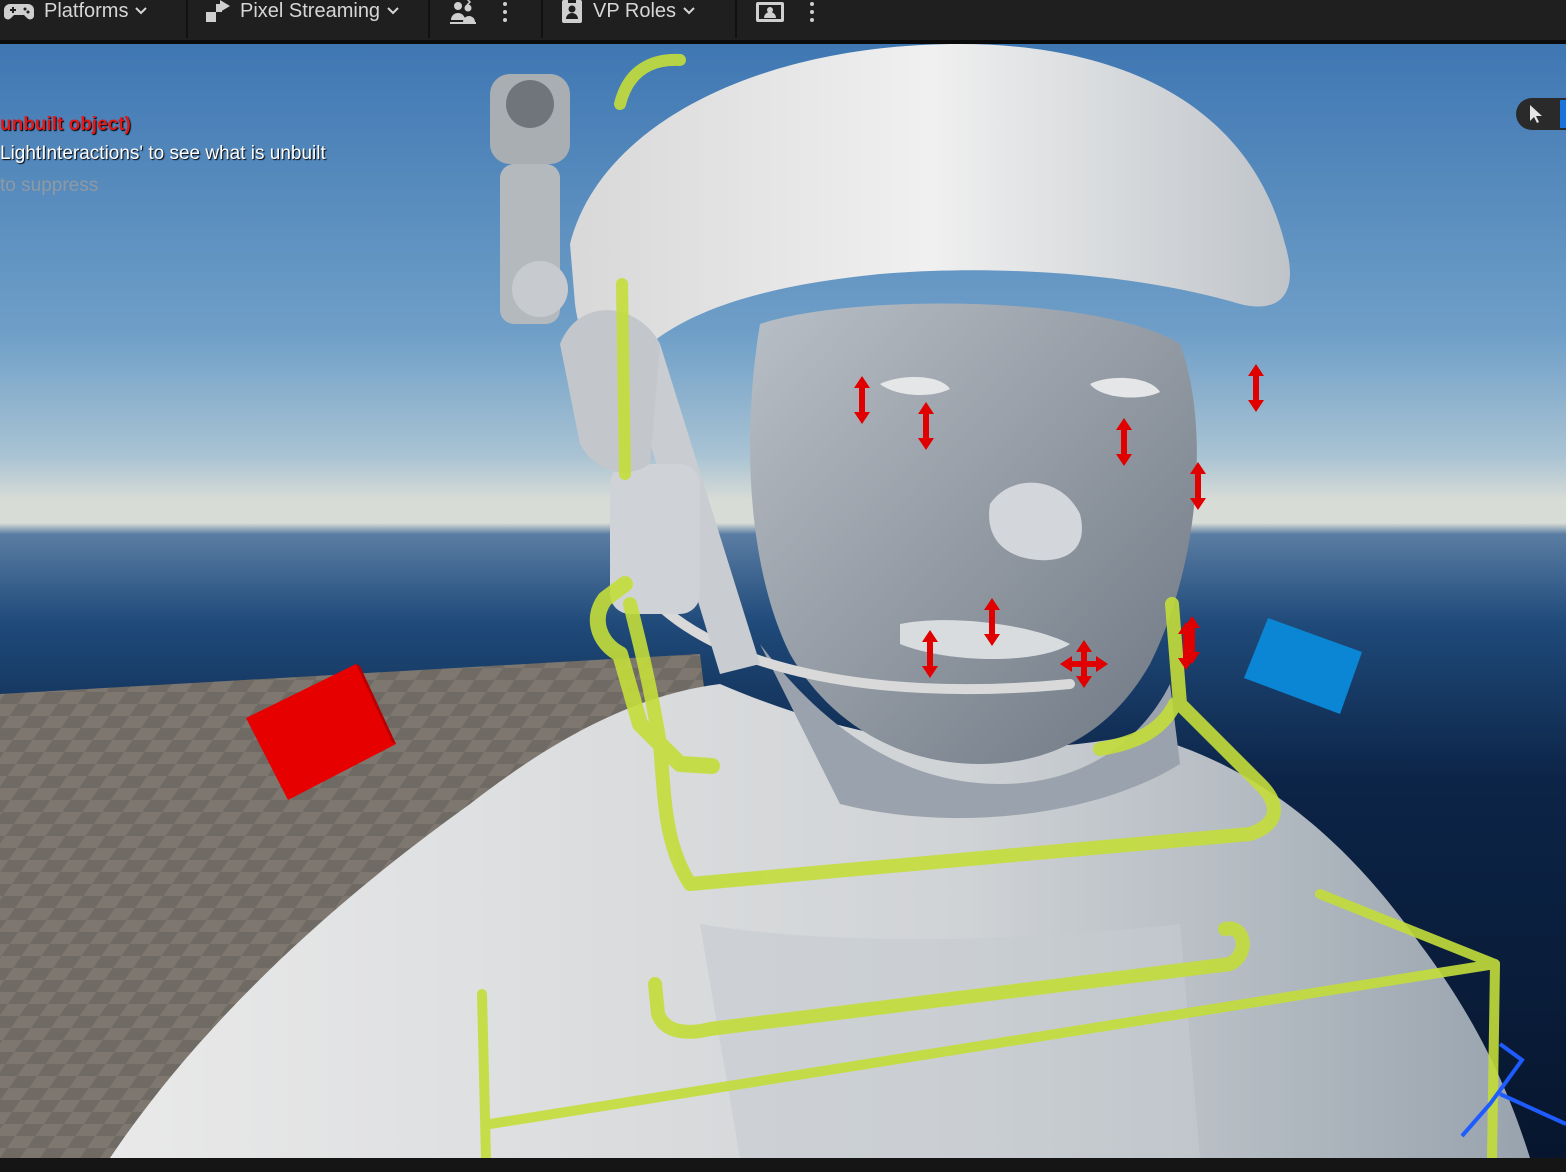 This screenshot has width=1566, height=1172. Describe the element at coordinates (635, 11) in the screenshot. I see `vp-roles-label: VP Roles` at that location.